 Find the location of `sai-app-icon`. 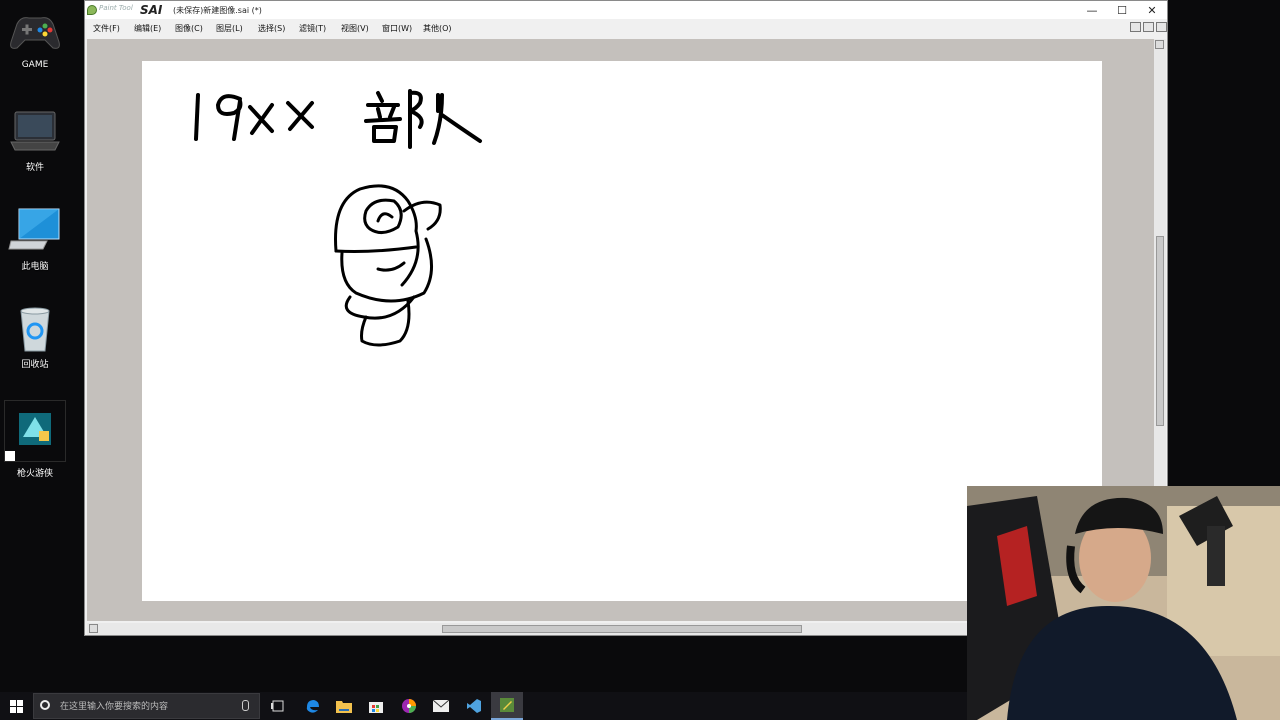

sai-app-icon is located at coordinates (507, 706).